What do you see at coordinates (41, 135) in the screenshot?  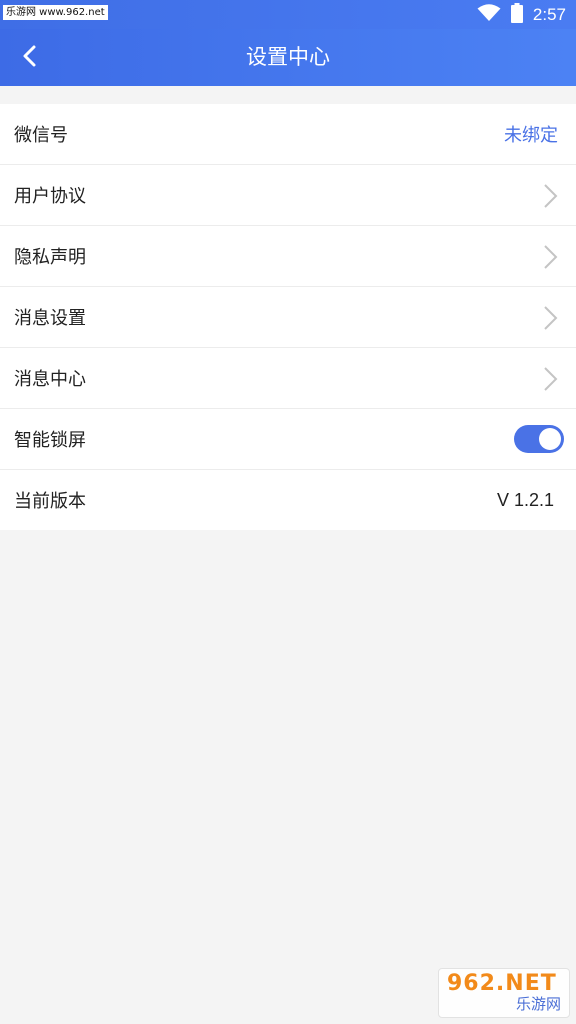 I see `row-label: 微信号` at bounding box center [41, 135].